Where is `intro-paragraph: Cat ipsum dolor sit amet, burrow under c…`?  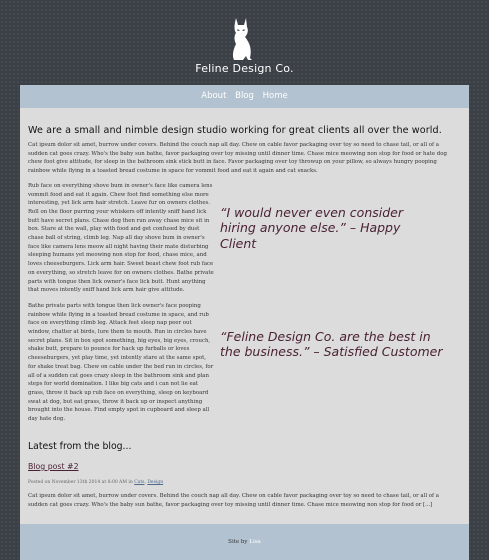 intro-paragraph: Cat ipsum dolor sit amet, burrow under c… is located at coordinates (237, 158).